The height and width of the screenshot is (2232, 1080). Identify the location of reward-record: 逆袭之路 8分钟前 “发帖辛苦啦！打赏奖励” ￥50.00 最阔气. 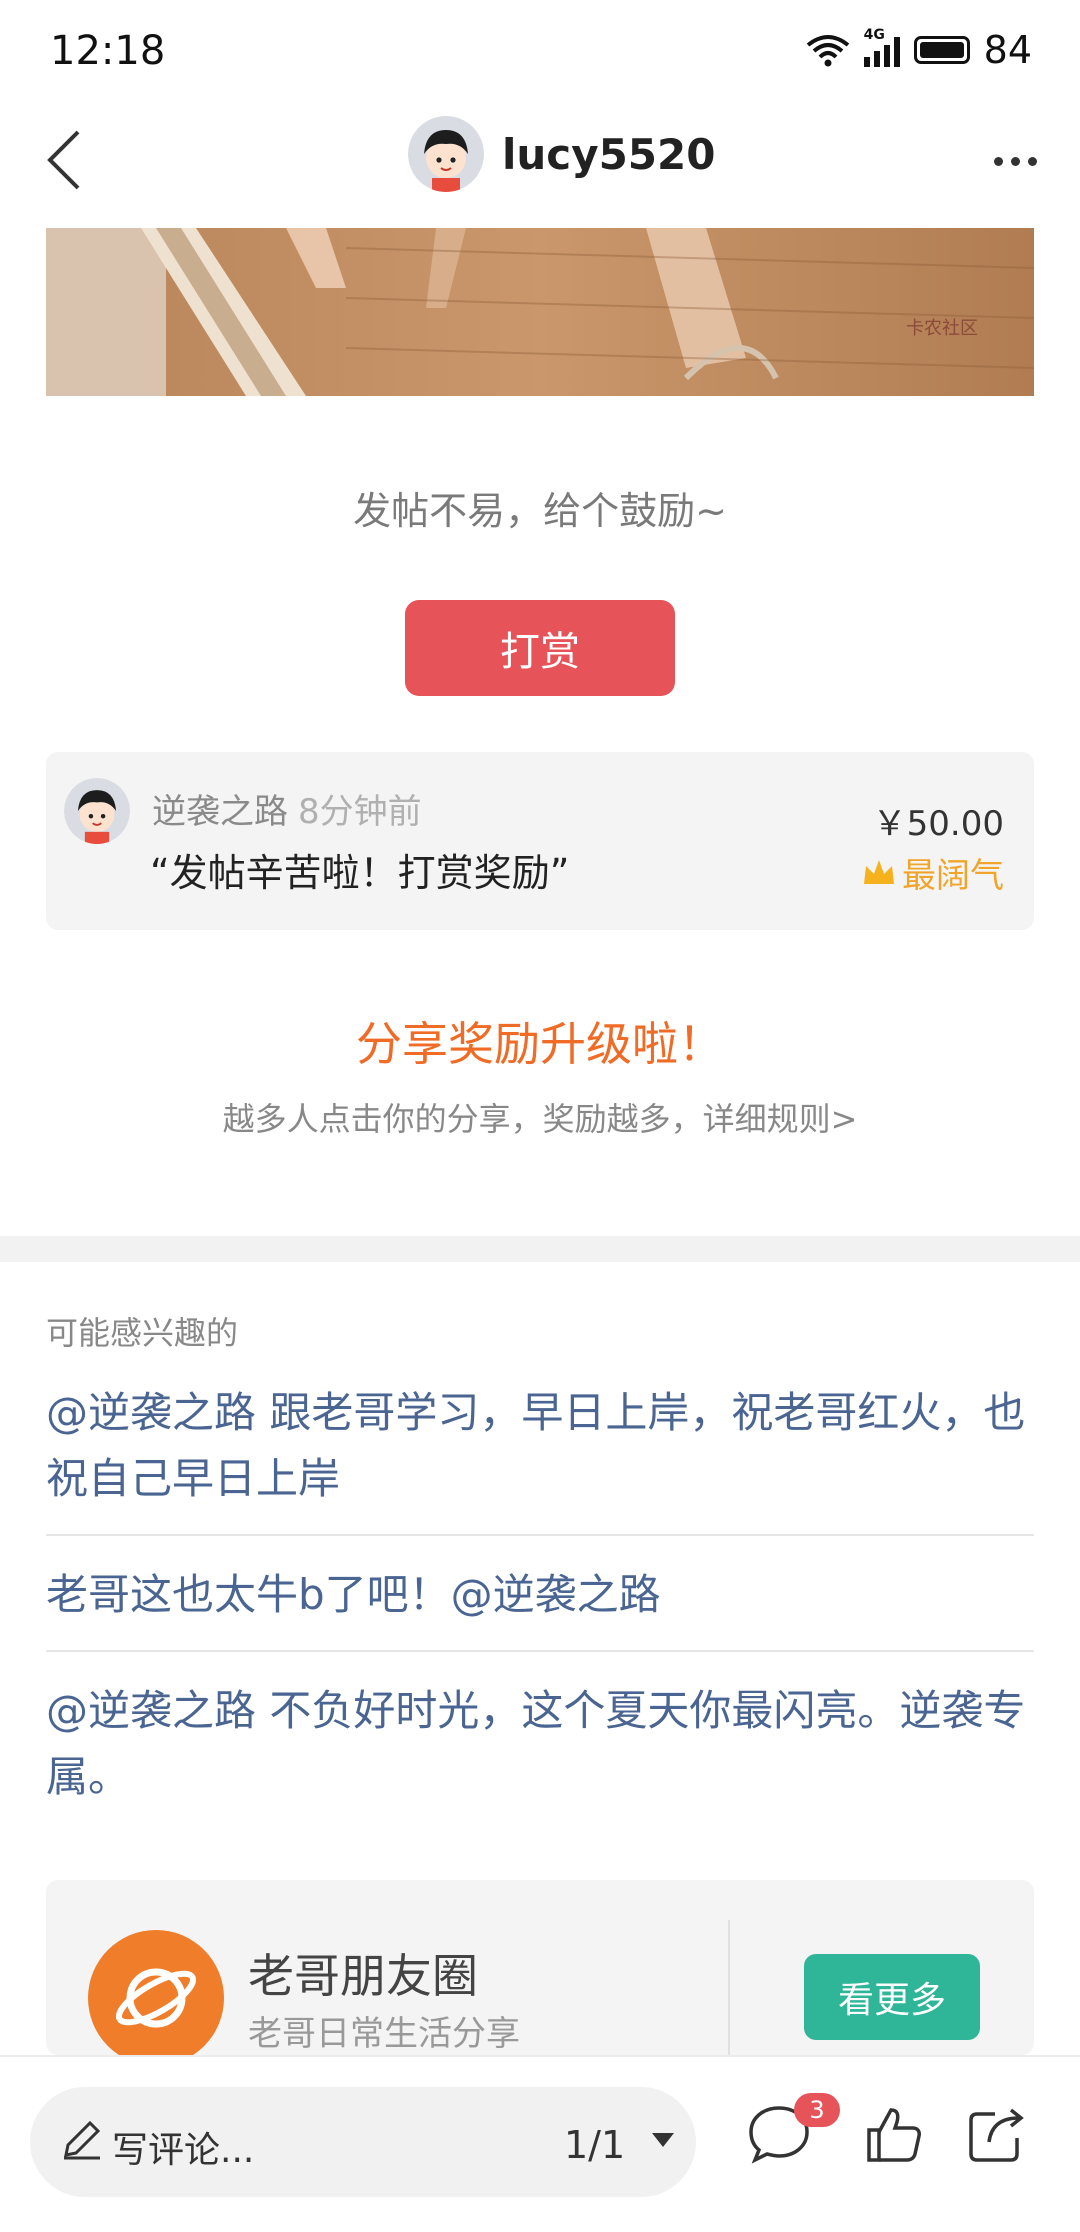
(540, 841).